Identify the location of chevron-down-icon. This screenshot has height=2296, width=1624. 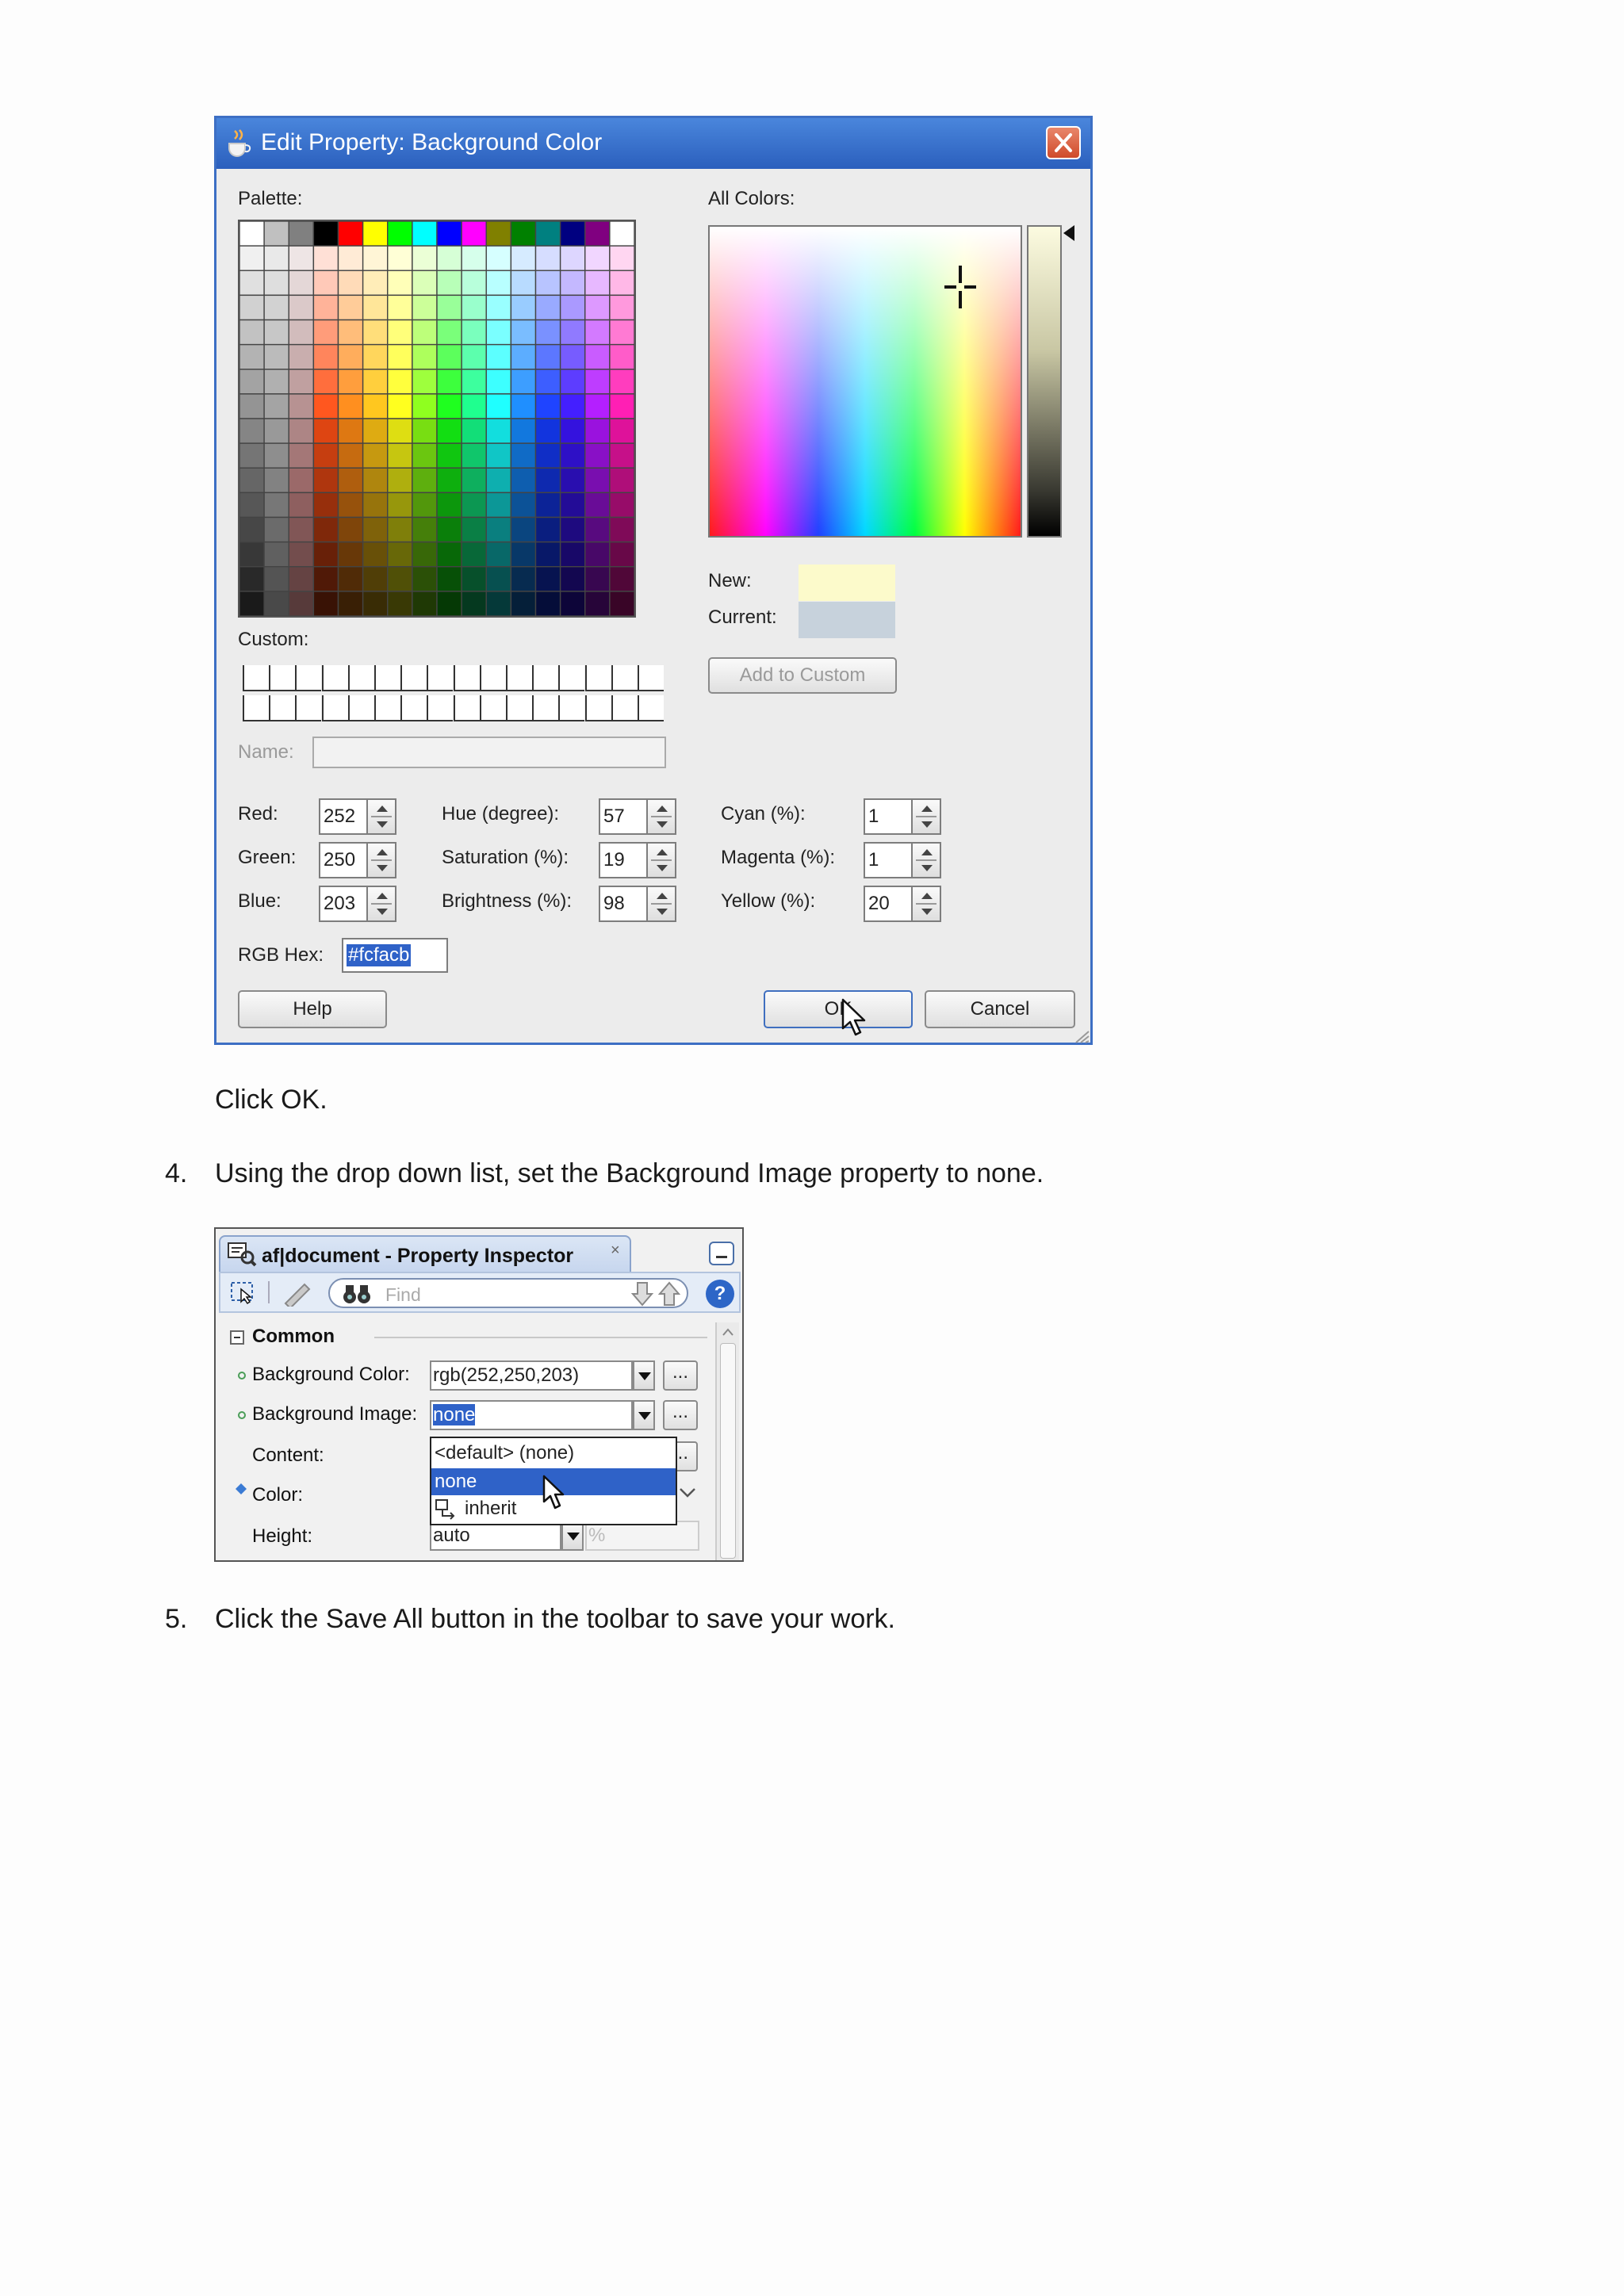
(687, 1492).